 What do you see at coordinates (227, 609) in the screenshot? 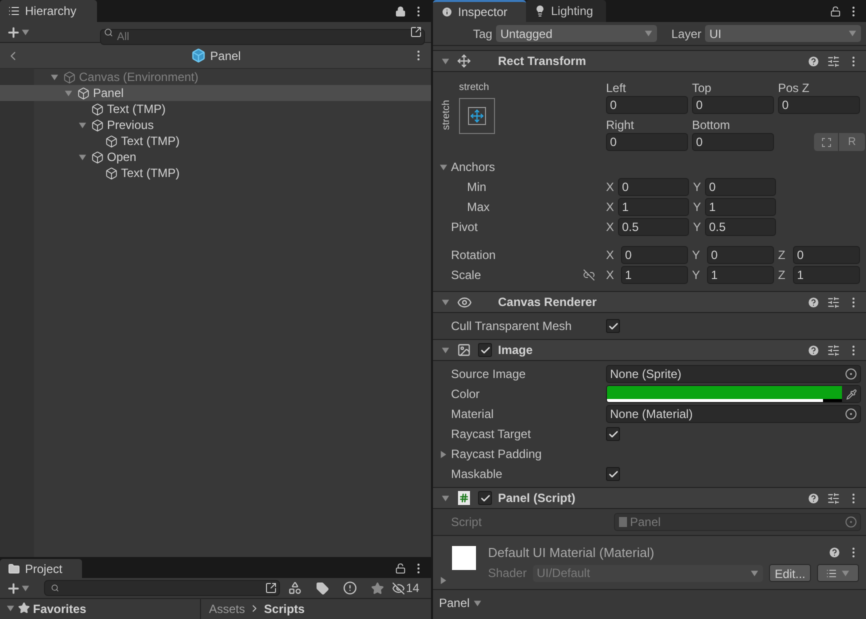
I see `breadcrumb-item: Assets` at bounding box center [227, 609].